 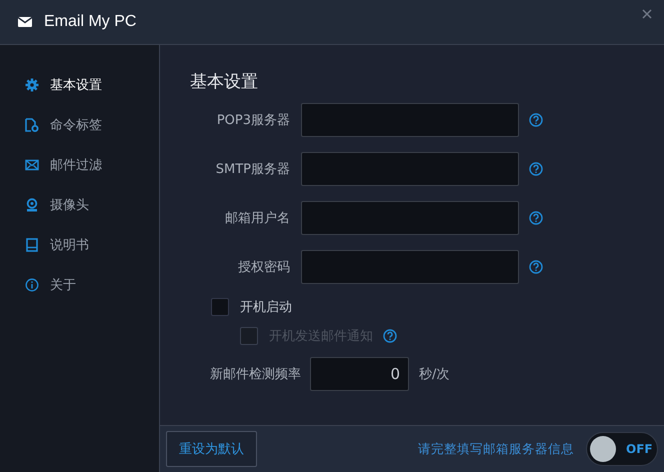 I want to click on field-label: SMTP服务器, so click(x=252, y=169).